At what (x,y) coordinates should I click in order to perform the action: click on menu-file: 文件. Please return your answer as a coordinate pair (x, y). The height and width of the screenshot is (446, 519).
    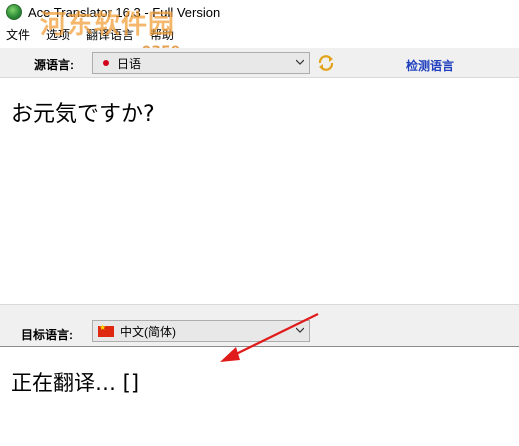
    Looking at the image, I should click on (19, 34).